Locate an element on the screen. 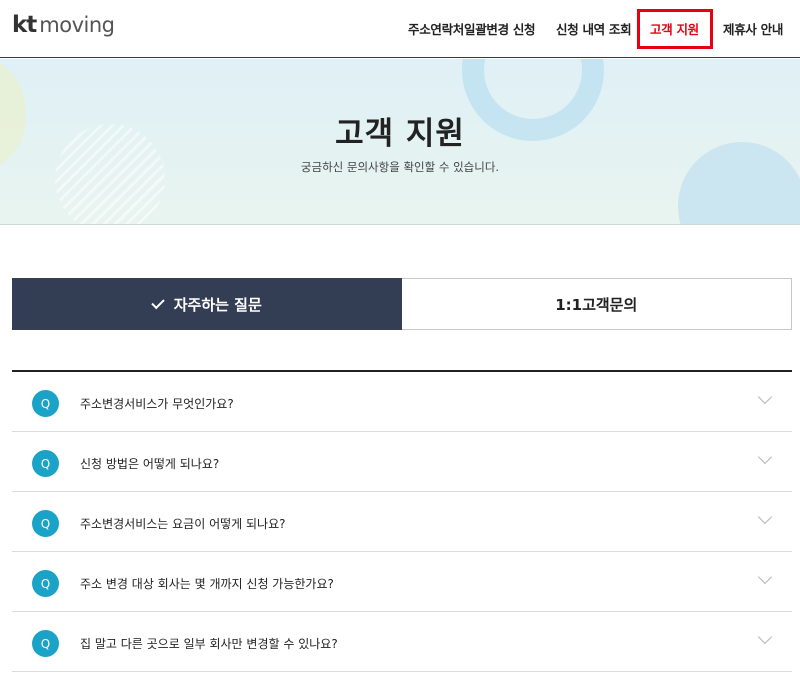  faq-question: 집 말고 다른 곳으로 일부 회사만 변경할 수 있나요? is located at coordinates (209, 644).